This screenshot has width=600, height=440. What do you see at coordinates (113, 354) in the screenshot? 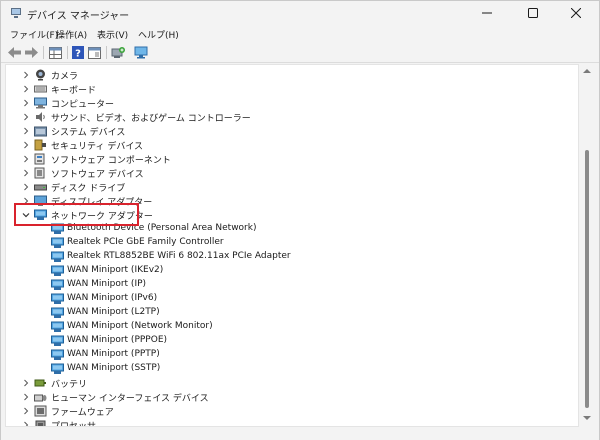
I see `network-adapter-label: WAN Miniport (PPTP)` at bounding box center [113, 354].